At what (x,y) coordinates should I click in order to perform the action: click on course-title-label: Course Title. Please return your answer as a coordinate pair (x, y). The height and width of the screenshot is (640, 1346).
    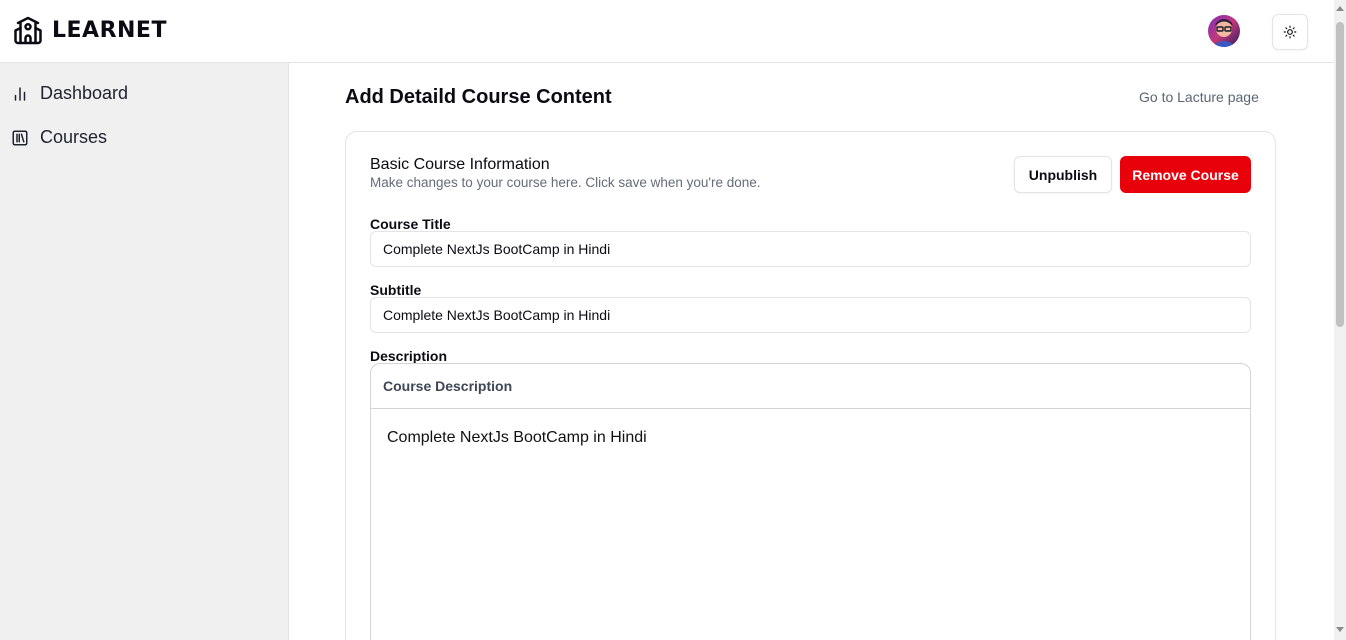
    Looking at the image, I should click on (410, 224).